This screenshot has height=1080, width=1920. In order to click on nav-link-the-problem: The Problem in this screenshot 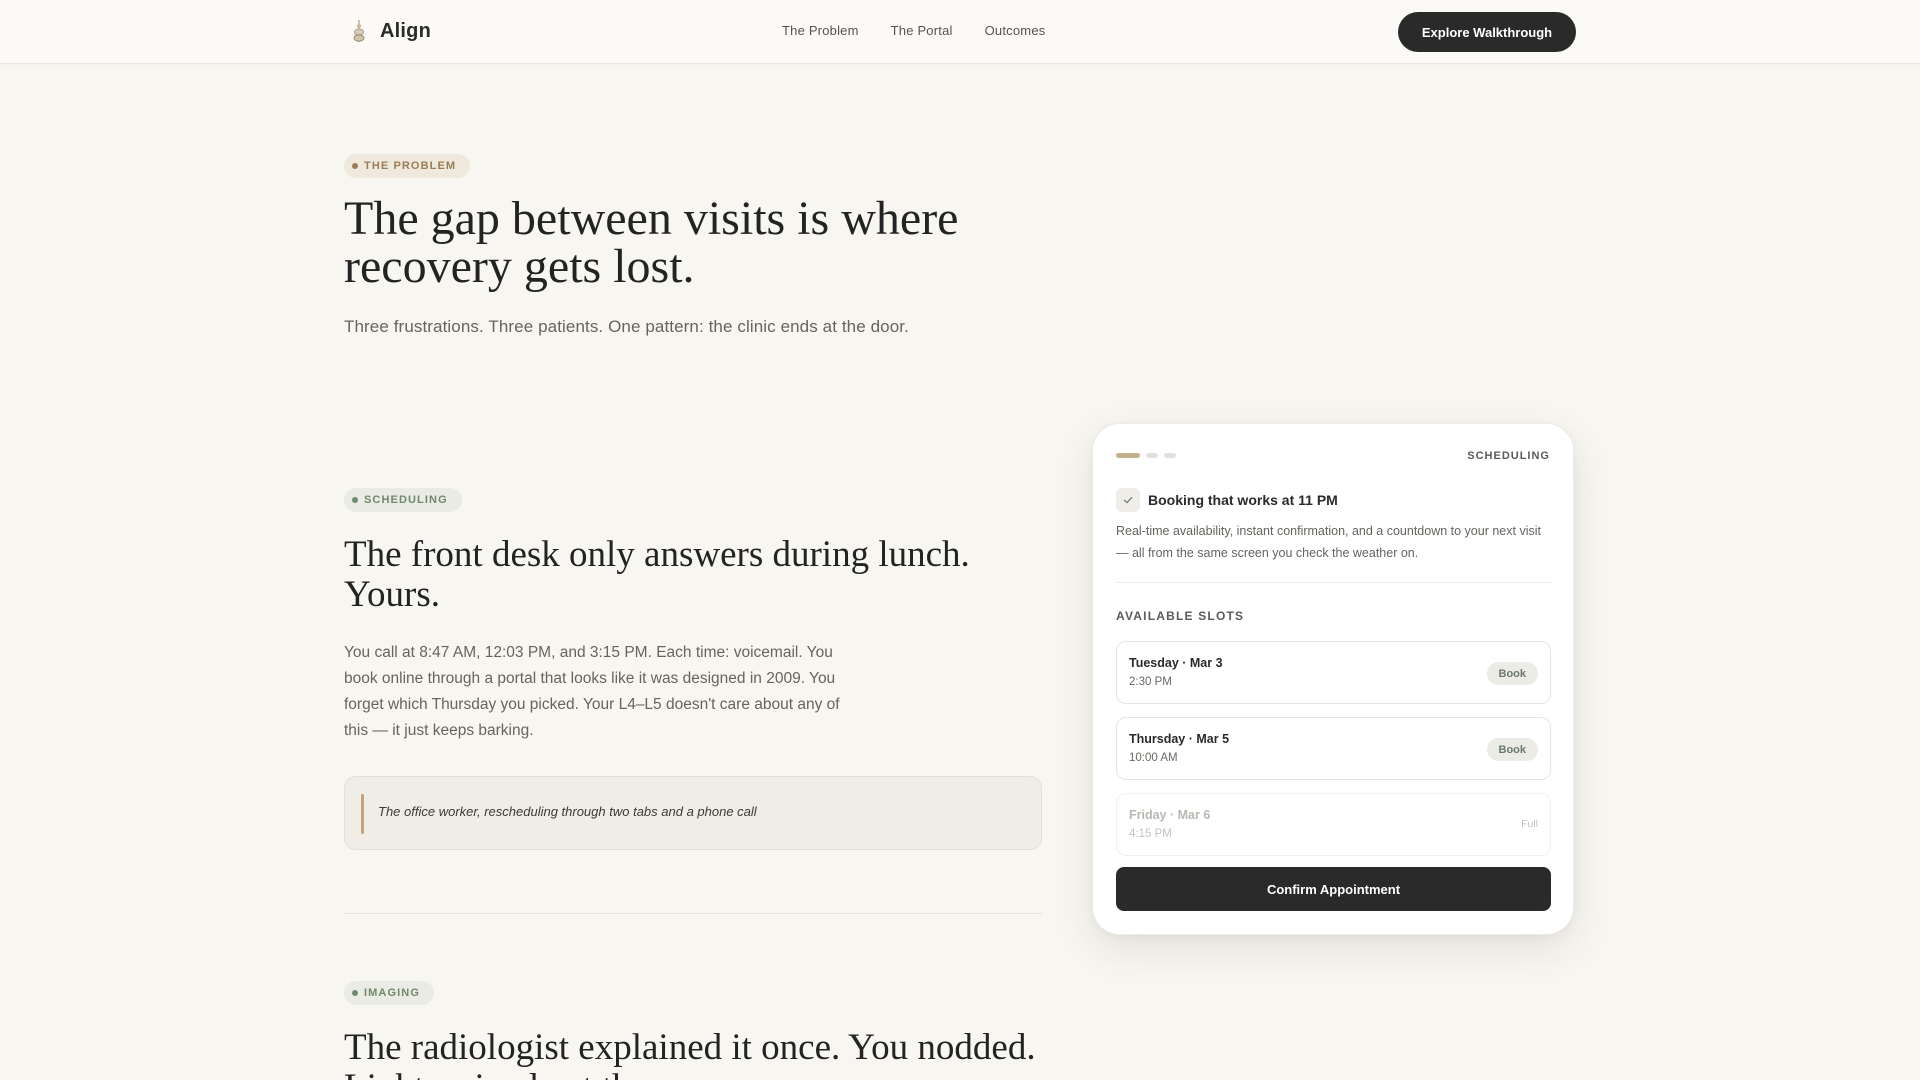, I will do `click(820, 30)`.